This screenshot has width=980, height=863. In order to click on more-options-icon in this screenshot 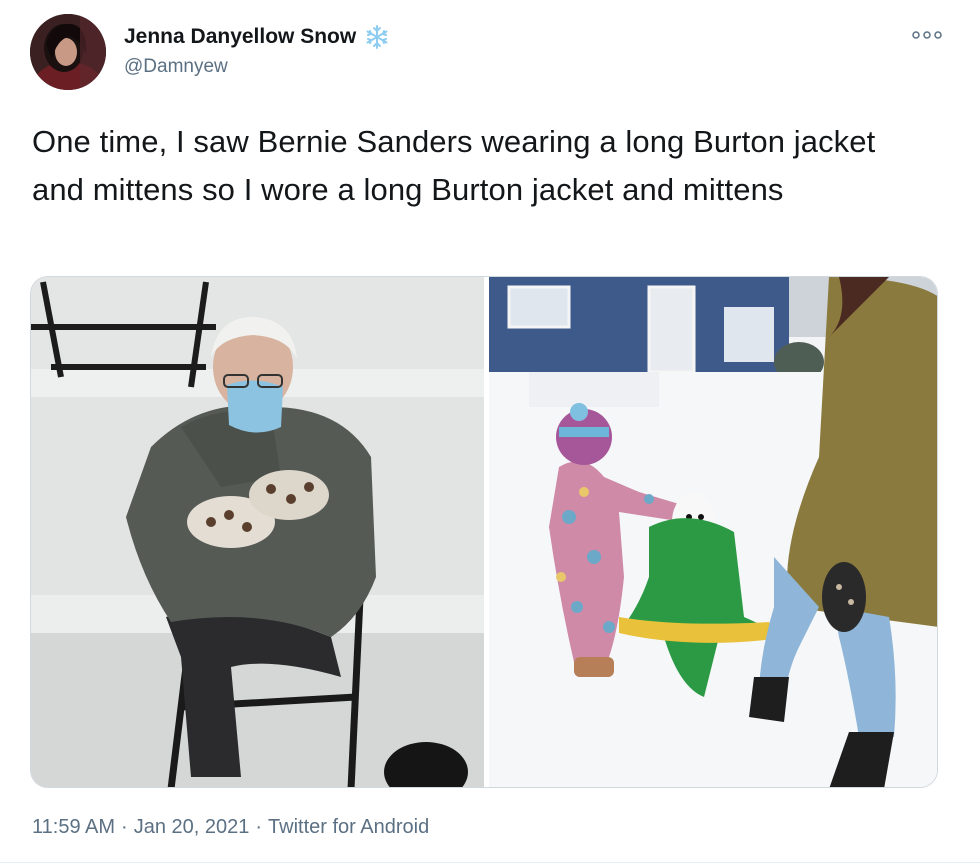, I will do `click(927, 35)`.